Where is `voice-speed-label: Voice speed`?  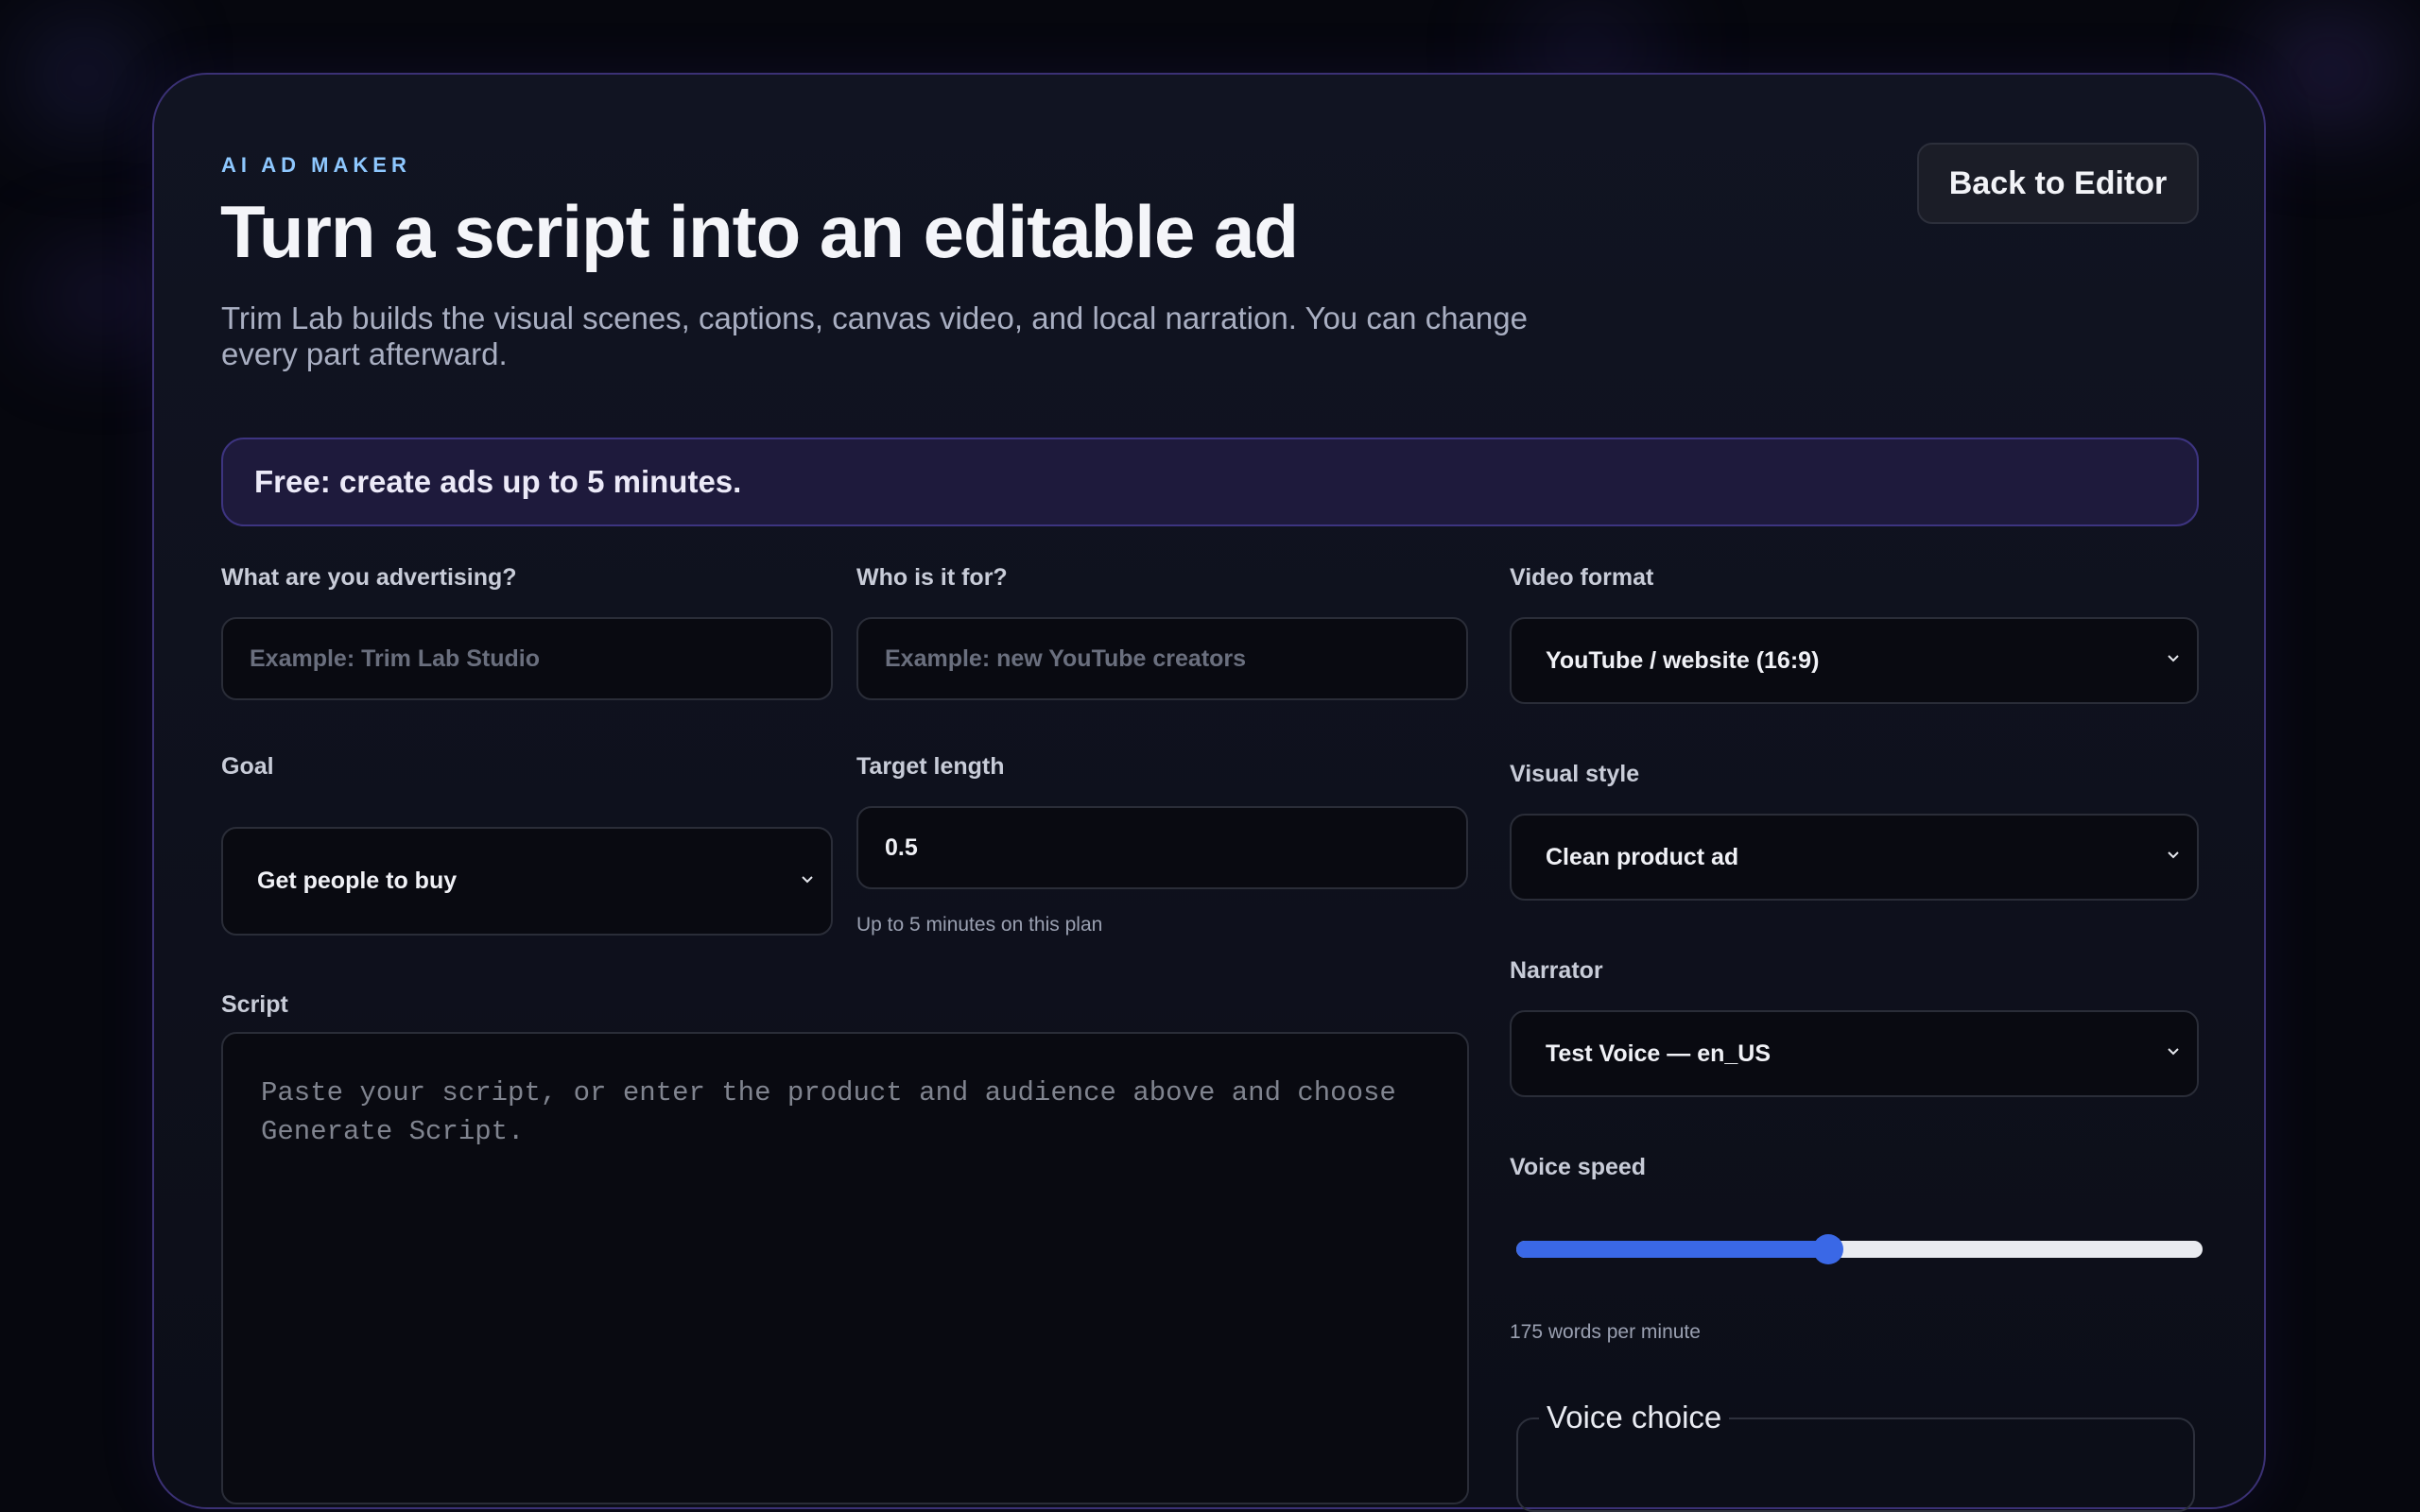
voice-speed-label: Voice speed is located at coordinates (1578, 1167).